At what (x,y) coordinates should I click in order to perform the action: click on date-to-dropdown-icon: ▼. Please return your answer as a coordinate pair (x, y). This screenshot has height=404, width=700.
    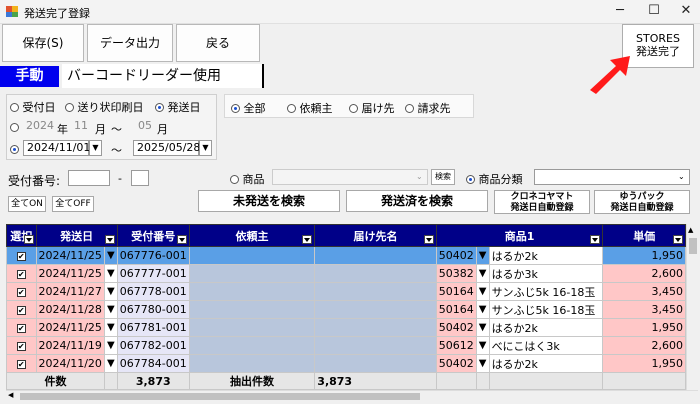
    Looking at the image, I should click on (205, 148).